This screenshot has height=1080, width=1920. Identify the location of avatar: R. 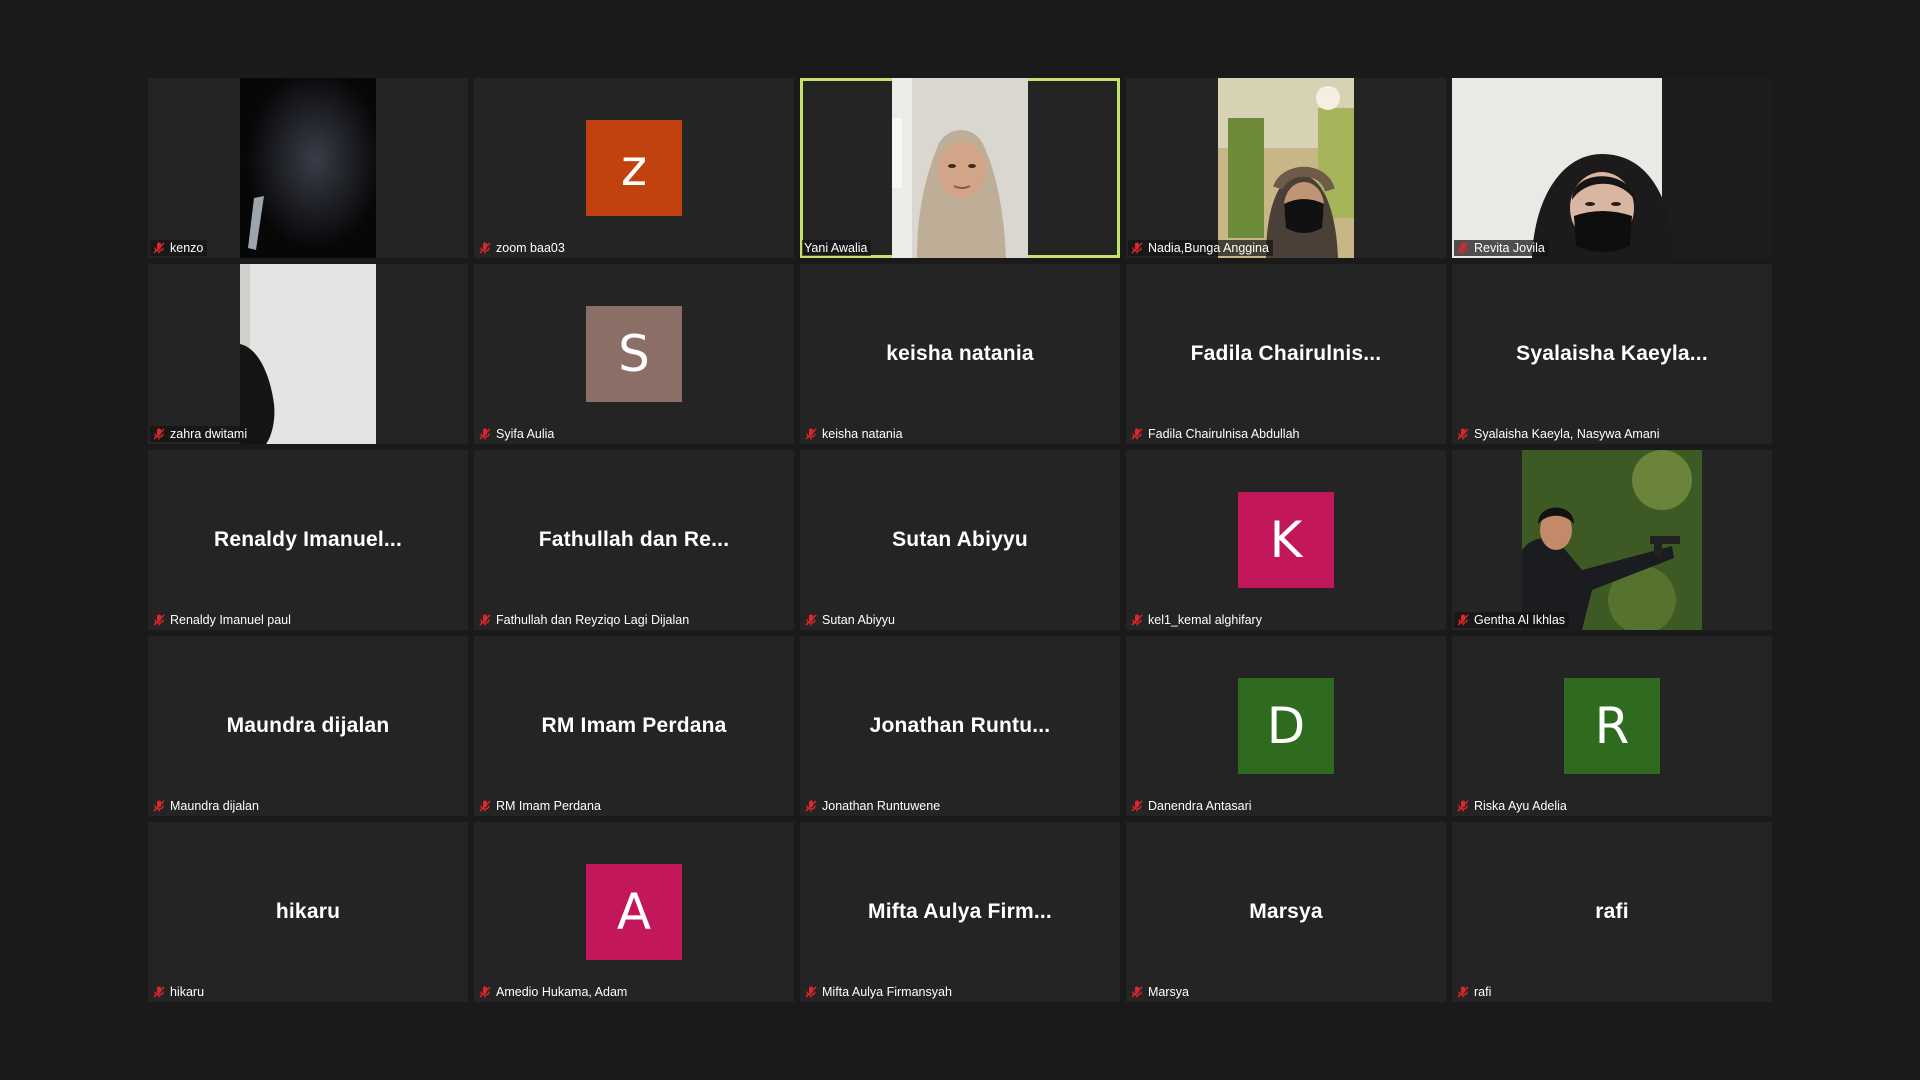
(1612, 726).